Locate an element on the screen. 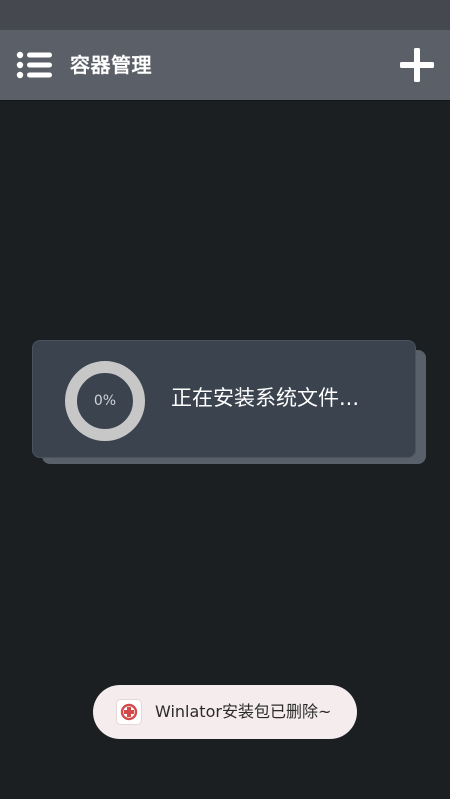 The width and height of the screenshot is (450, 799). app-bar: 容器管理 is located at coordinates (225, 65).